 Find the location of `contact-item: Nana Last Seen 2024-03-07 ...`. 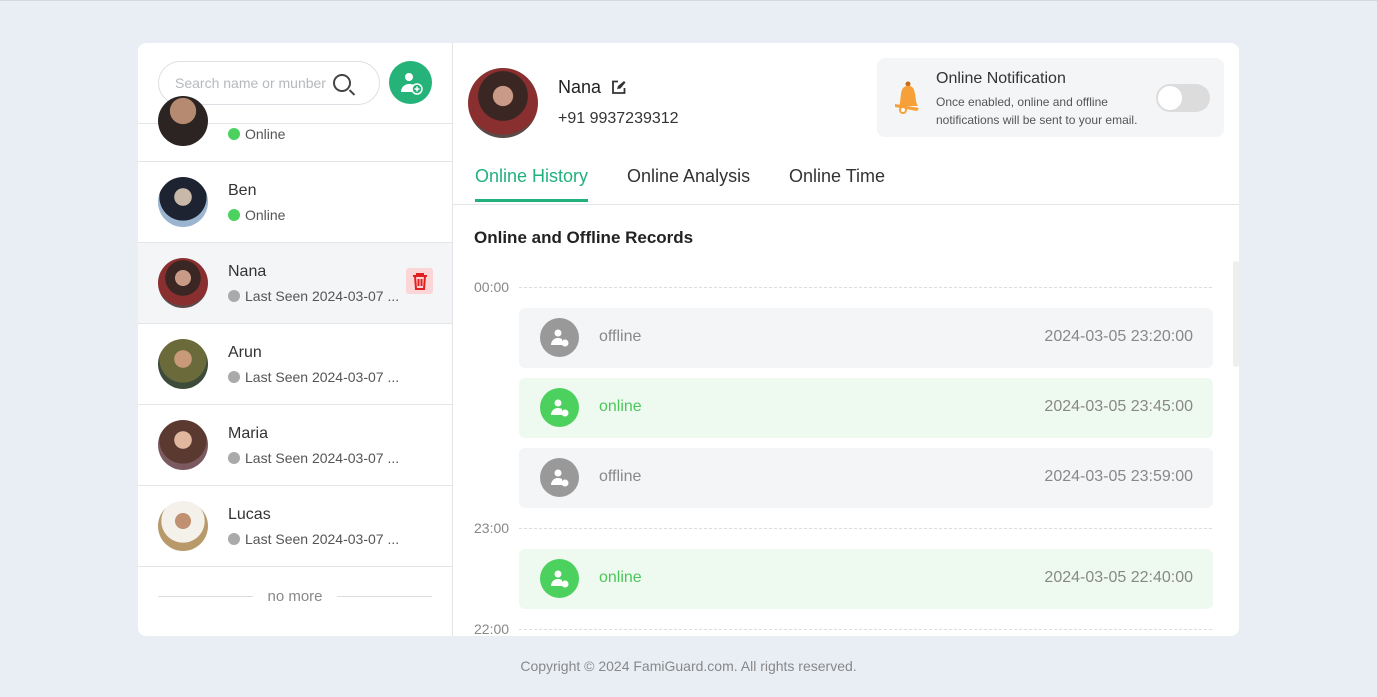

contact-item: Nana Last Seen 2024-03-07 ... is located at coordinates (295, 283).